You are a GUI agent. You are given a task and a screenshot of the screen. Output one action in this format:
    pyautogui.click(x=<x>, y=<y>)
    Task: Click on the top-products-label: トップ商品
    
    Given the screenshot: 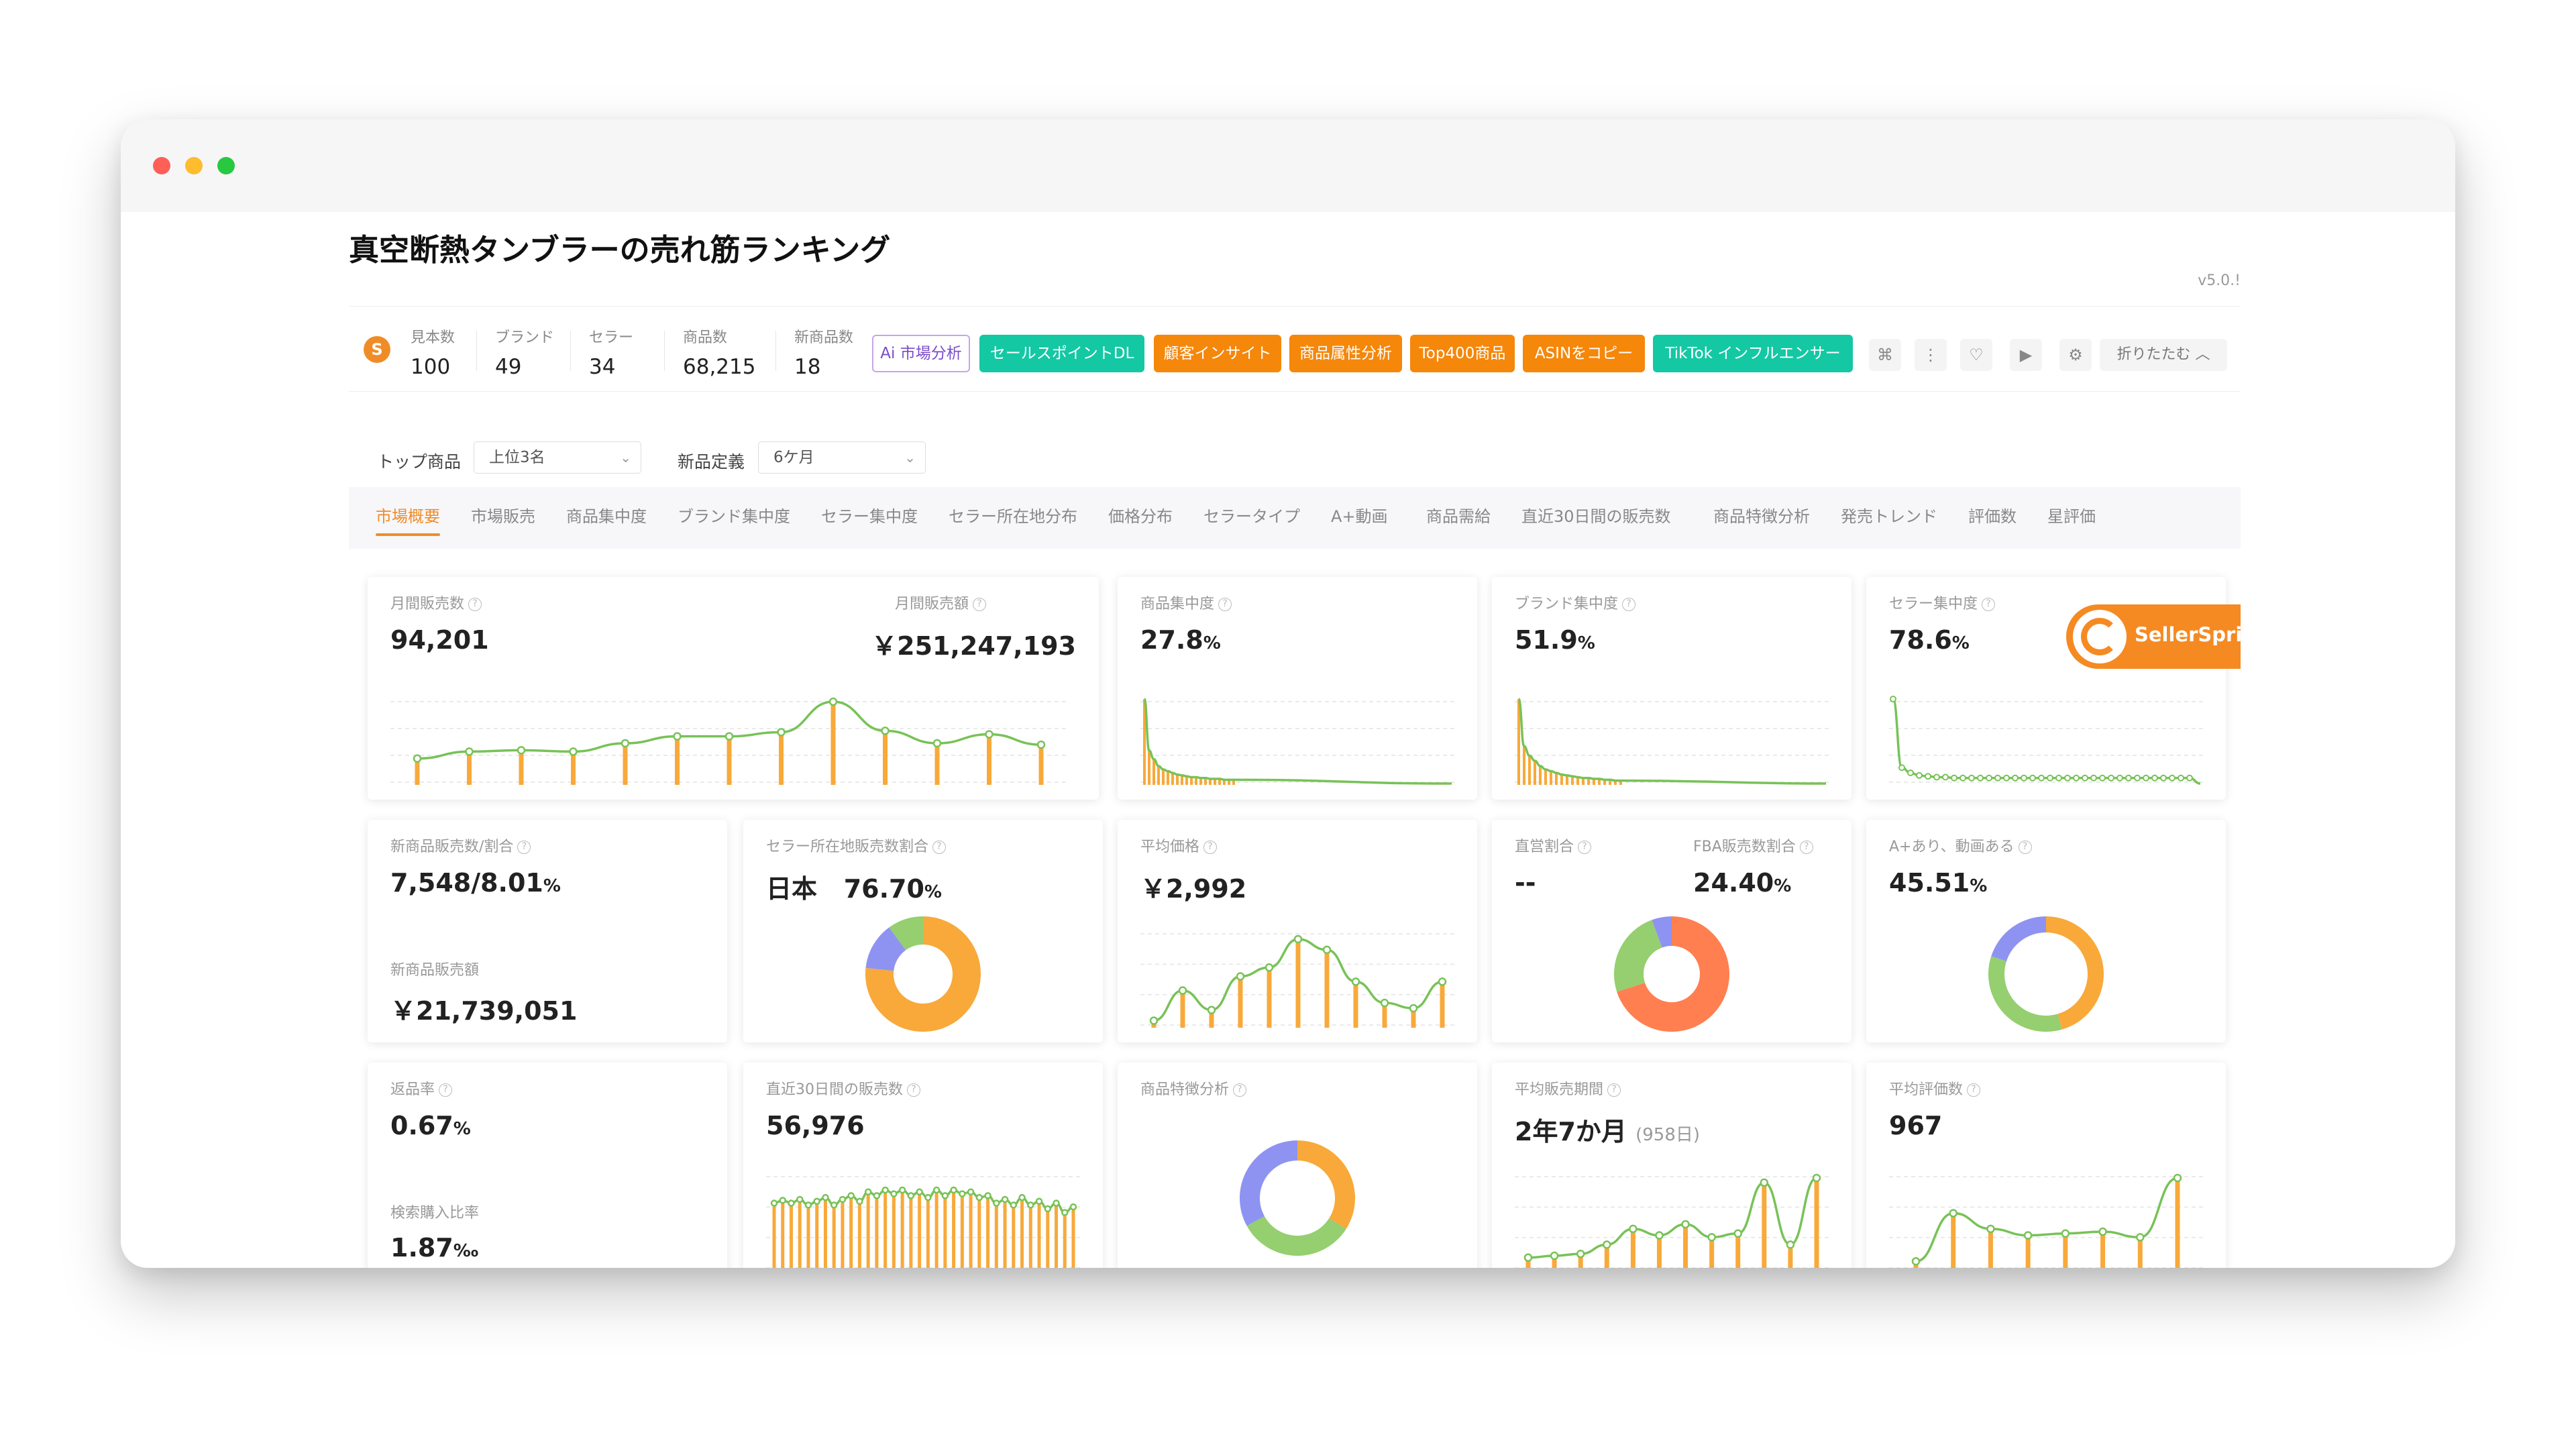 What is the action you would take?
    pyautogui.click(x=419, y=462)
    